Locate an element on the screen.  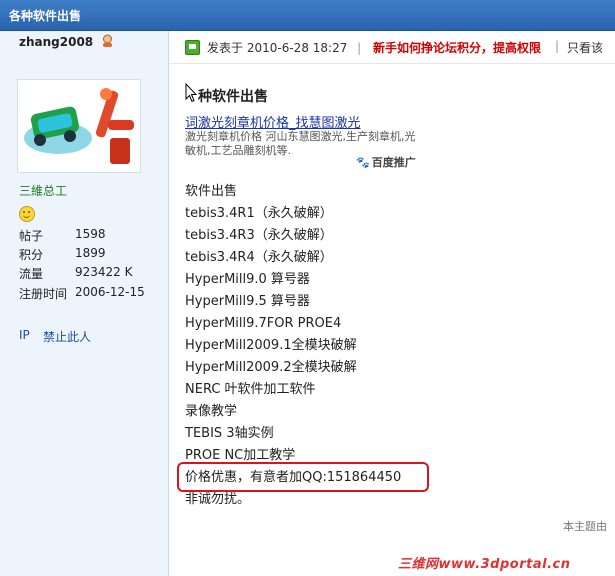
stat-points: 积分 1899 is located at coordinates (62, 254).